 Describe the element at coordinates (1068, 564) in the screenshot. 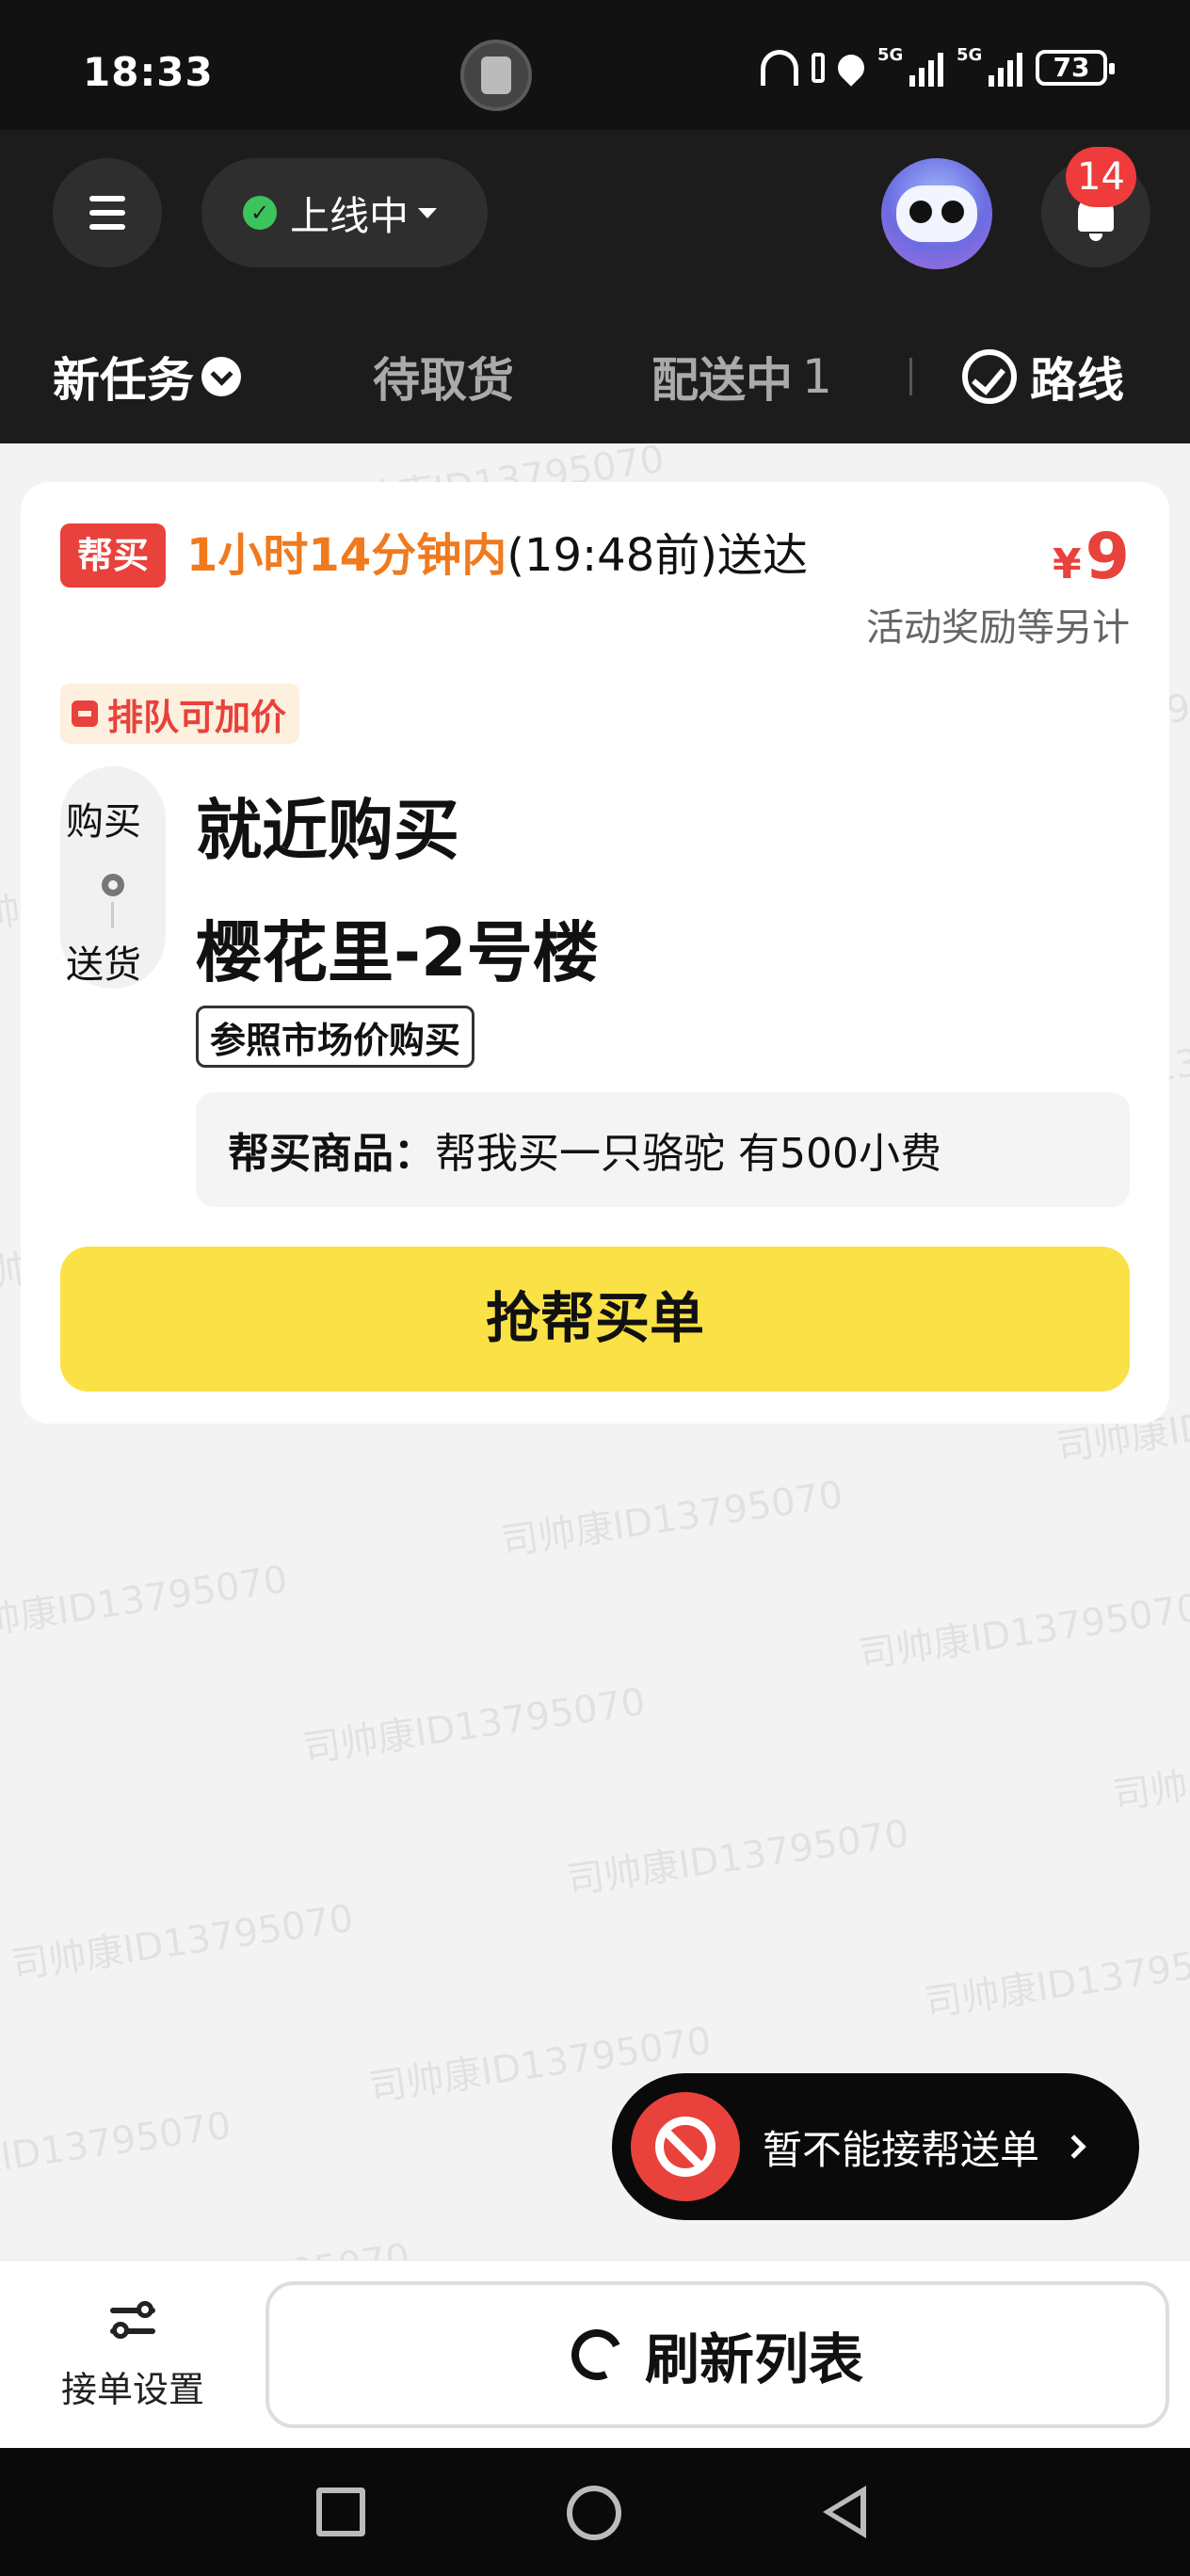

I see `price-symbol: ¥` at that location.